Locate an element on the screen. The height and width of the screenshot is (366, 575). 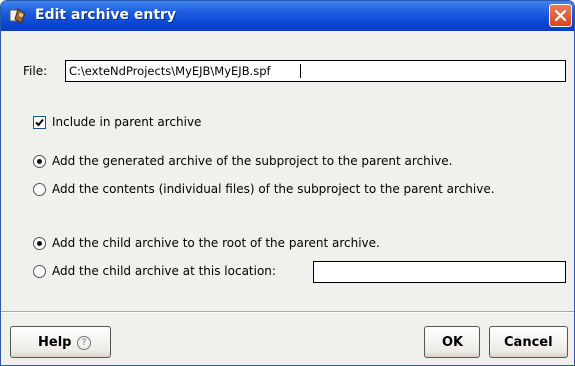
cancel-button: Cancel is located at coordinates (528, 342).